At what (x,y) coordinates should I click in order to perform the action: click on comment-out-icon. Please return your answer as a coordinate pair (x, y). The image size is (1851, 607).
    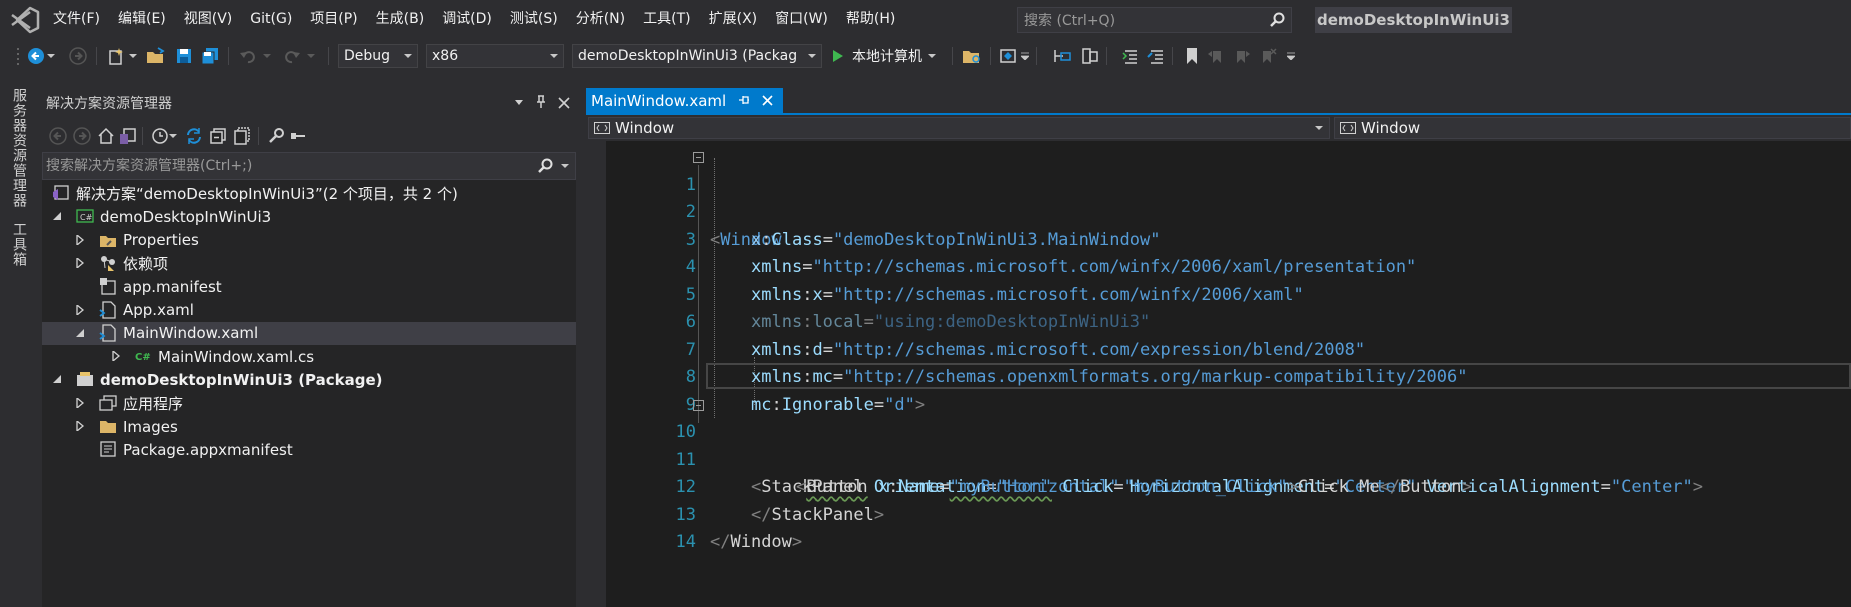
    Looking at the image, I should click on (1130, 56).